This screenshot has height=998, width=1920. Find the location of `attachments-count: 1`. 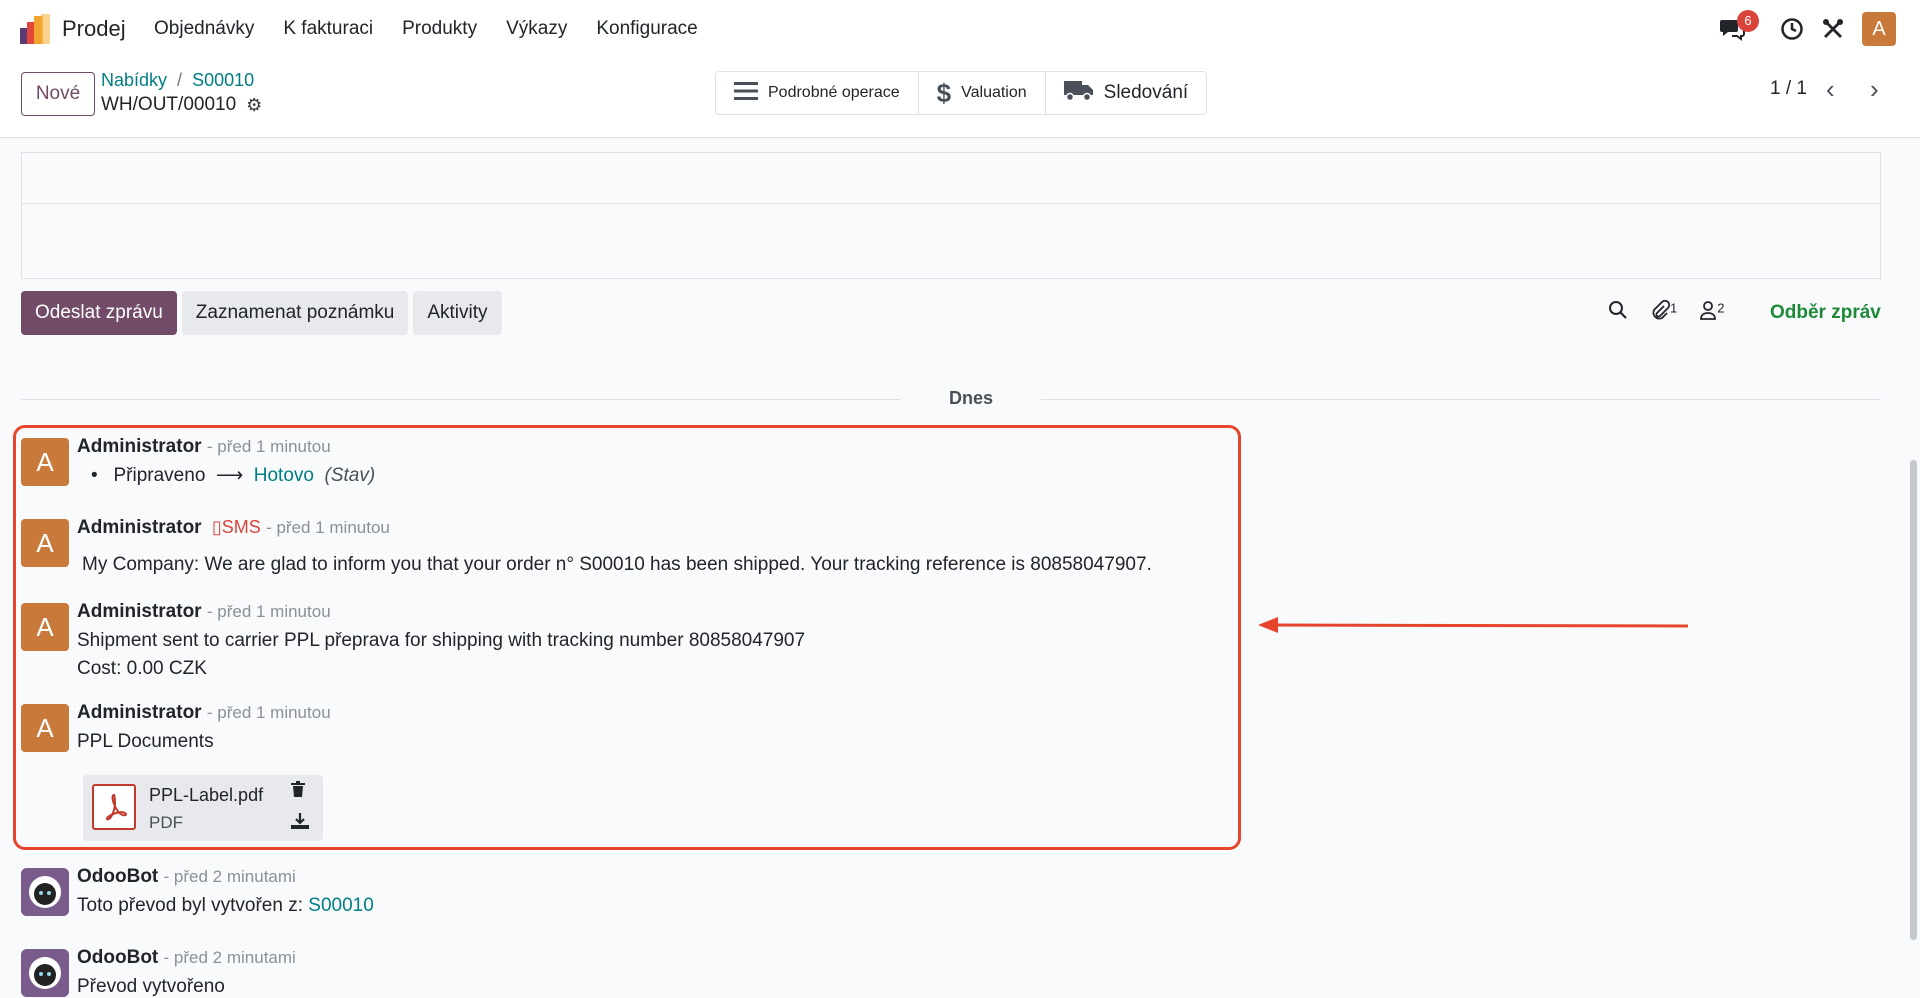

attachments-count: 1 is located at coordinates (1674, 308).